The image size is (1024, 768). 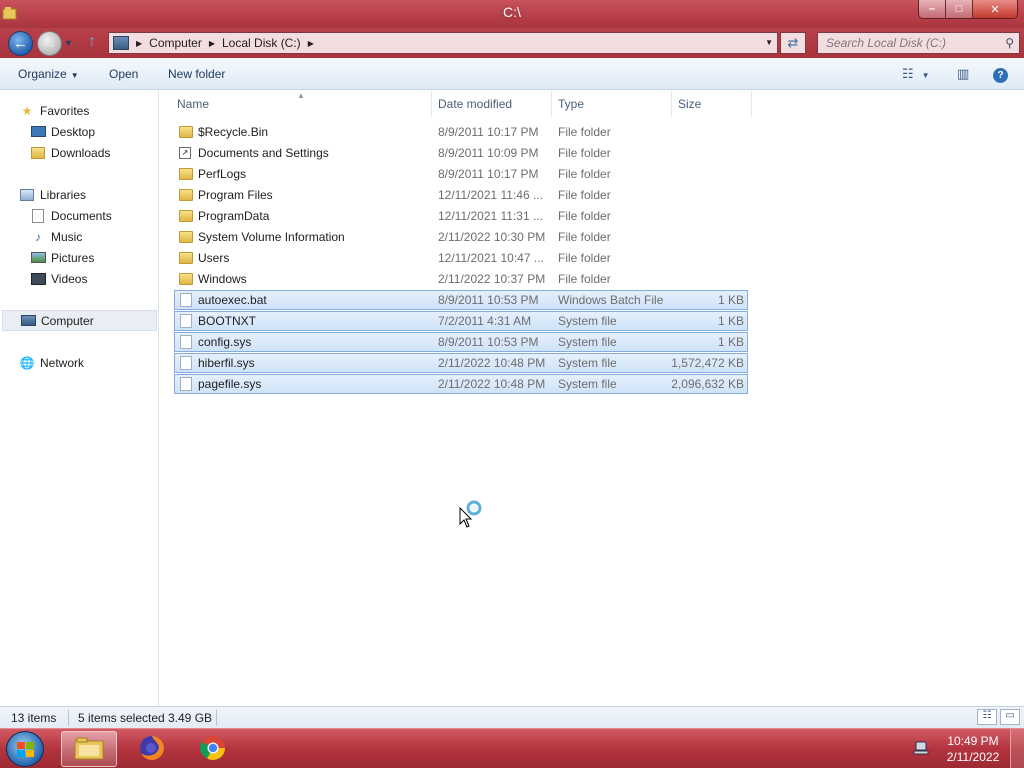 I want to click on file-row: Users 12/11/2021 10:47 ... File folder, so click(x=461, y=258).